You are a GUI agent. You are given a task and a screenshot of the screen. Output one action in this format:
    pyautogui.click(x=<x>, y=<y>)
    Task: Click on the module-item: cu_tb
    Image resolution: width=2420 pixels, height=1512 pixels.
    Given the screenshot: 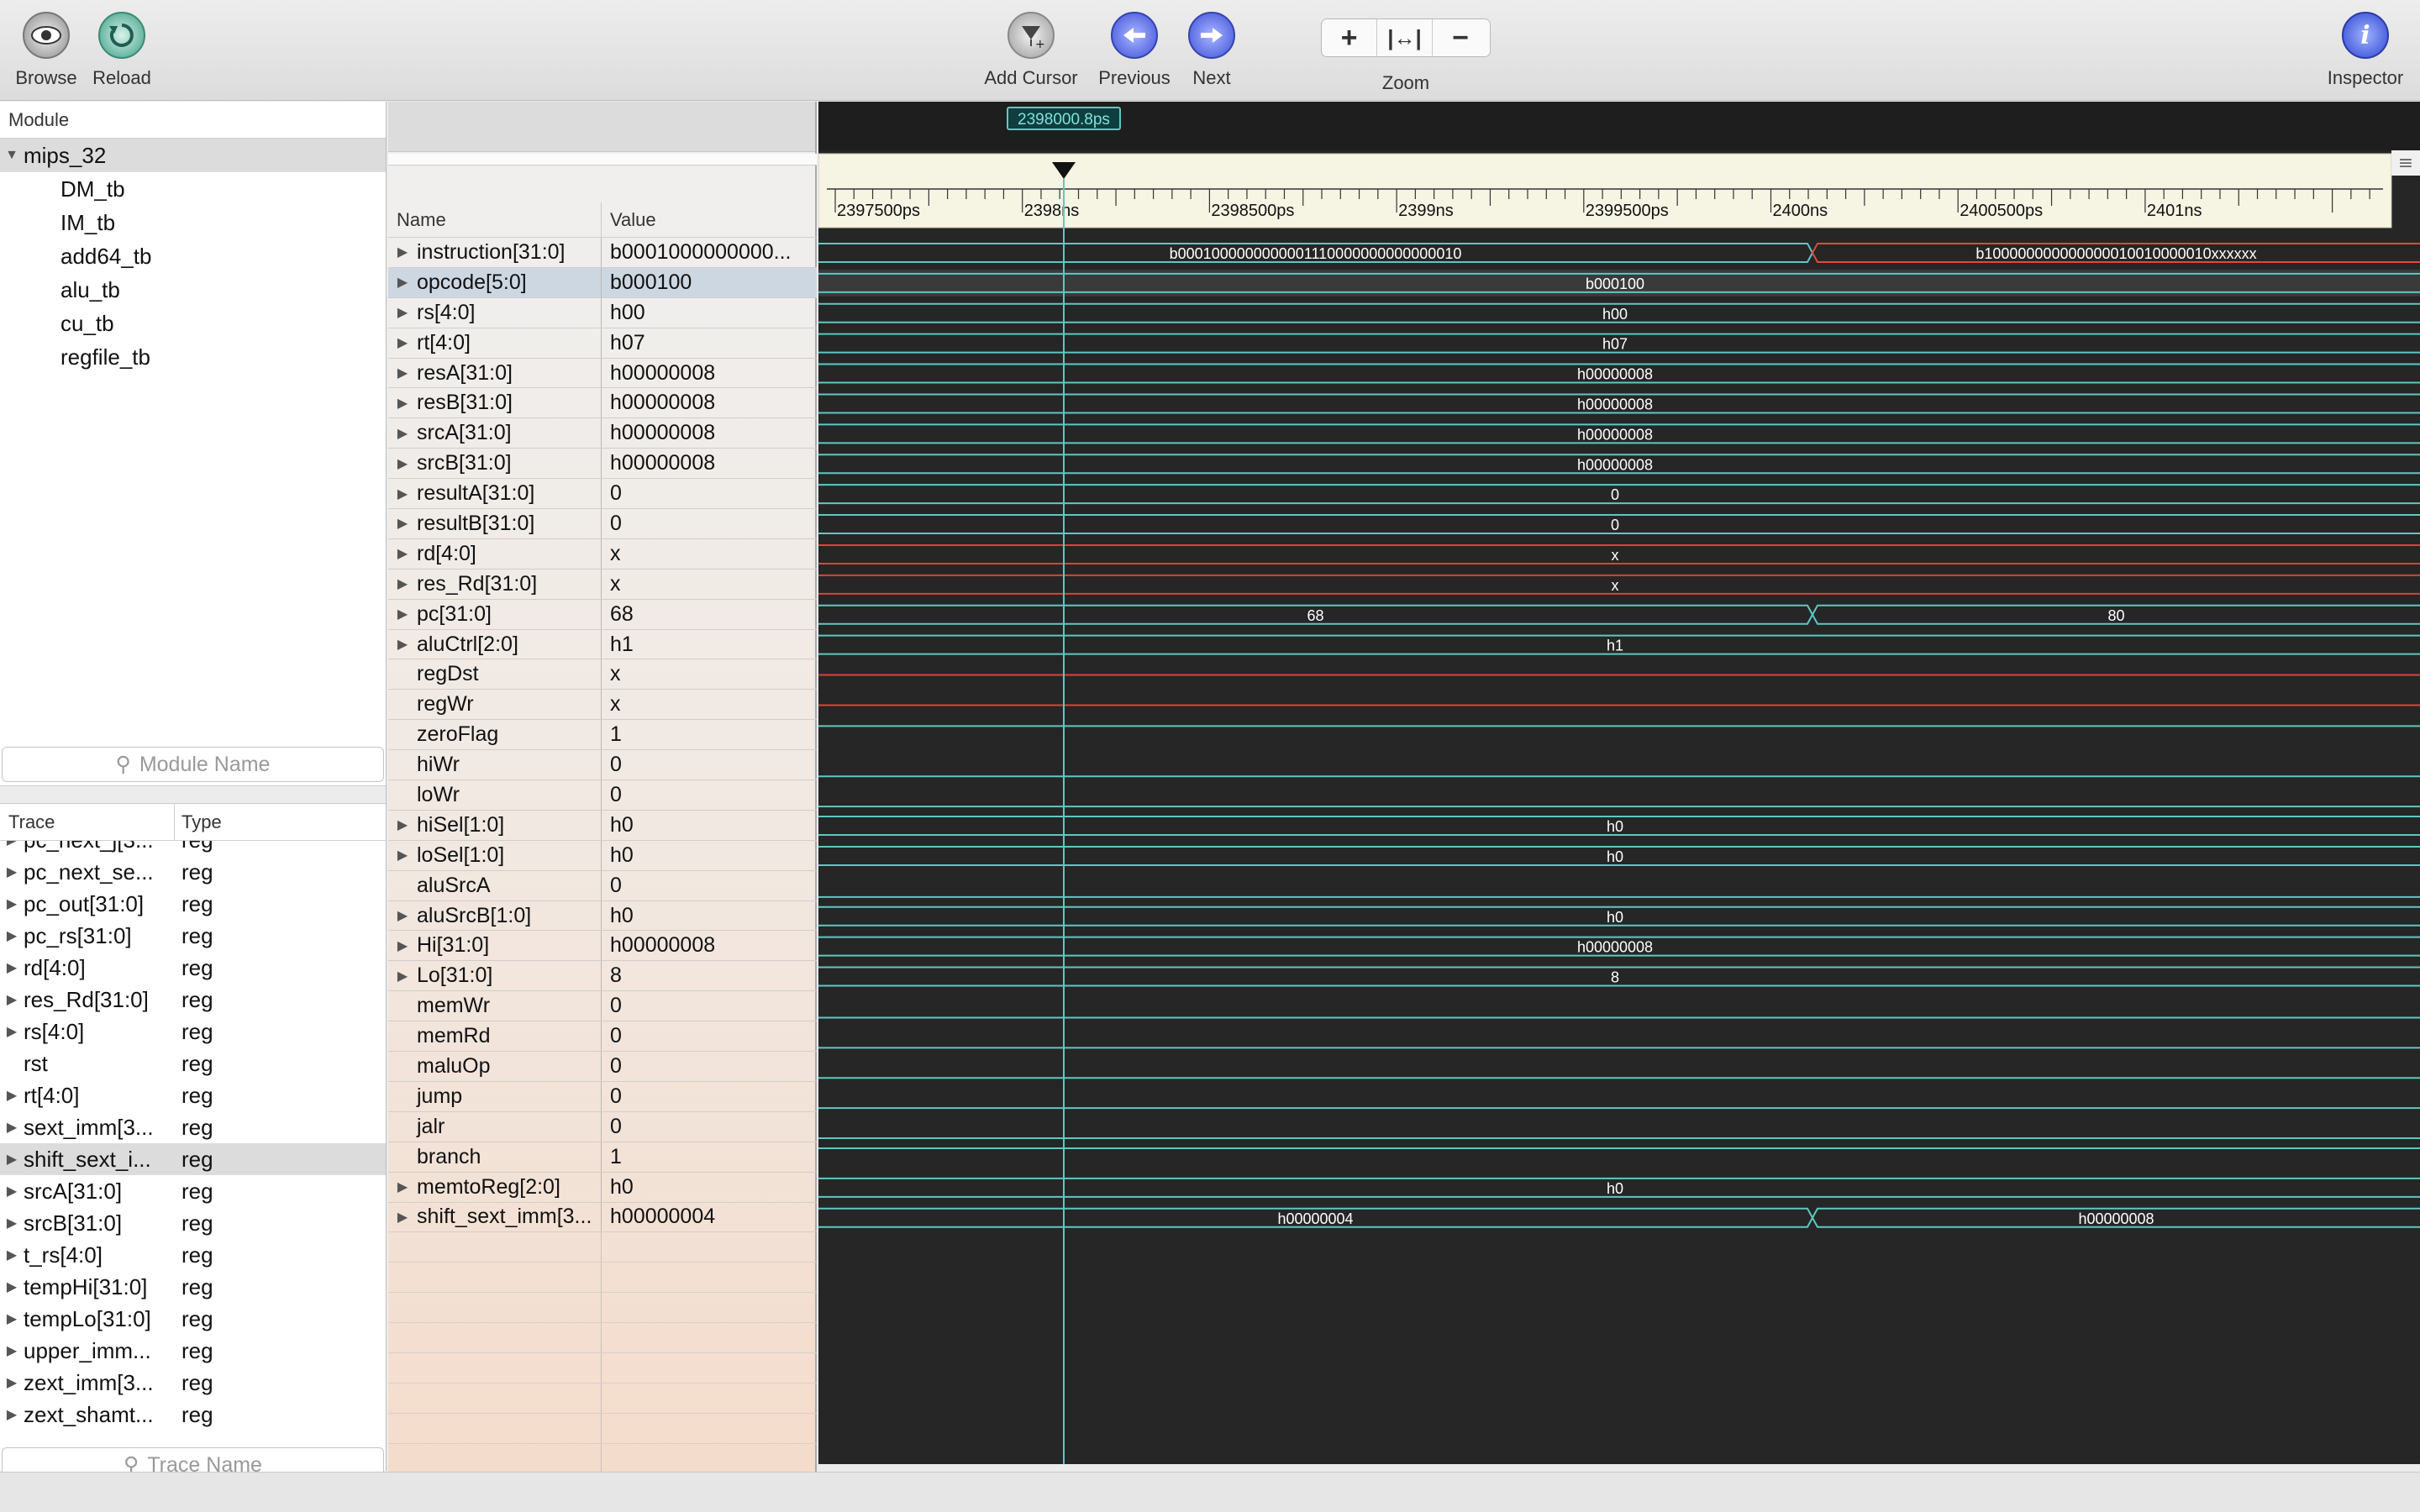 What is the action you would take?
    pyautogui.click(x=193, y=323)
    